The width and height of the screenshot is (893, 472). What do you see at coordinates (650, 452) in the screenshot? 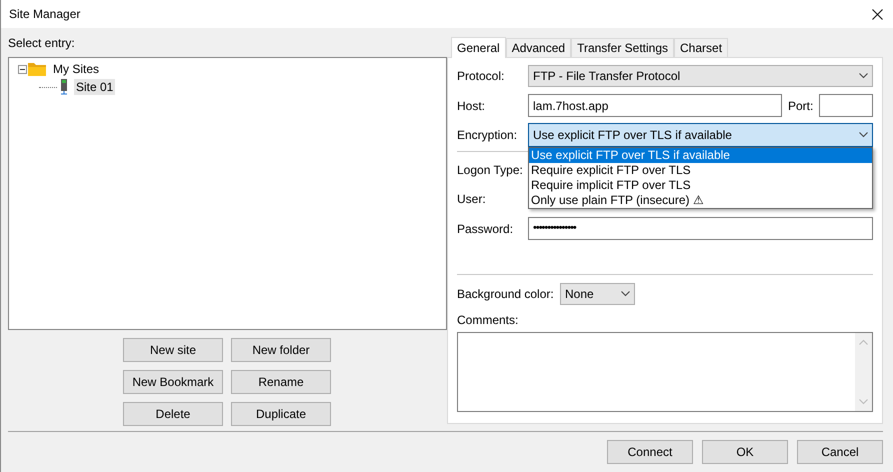
I see `dialog-button: Connect` at bounding box center [650, 452].